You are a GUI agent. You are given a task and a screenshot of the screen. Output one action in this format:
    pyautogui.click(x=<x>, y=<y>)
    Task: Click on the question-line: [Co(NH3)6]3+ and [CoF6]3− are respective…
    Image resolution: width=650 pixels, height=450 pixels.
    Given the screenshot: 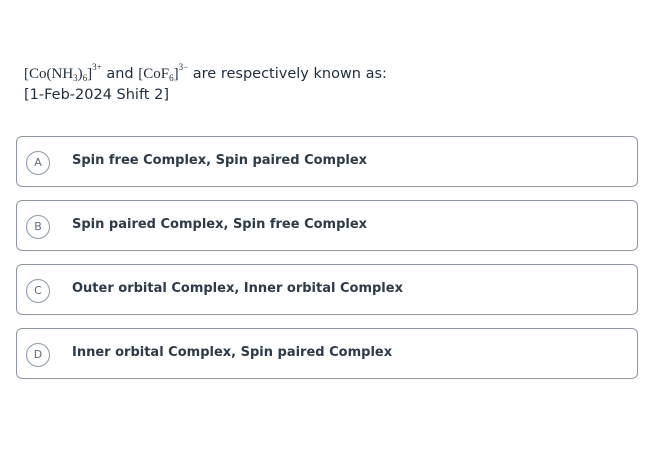 What is the action you would take?
    pyautogui.click(x=324, y=74)
    